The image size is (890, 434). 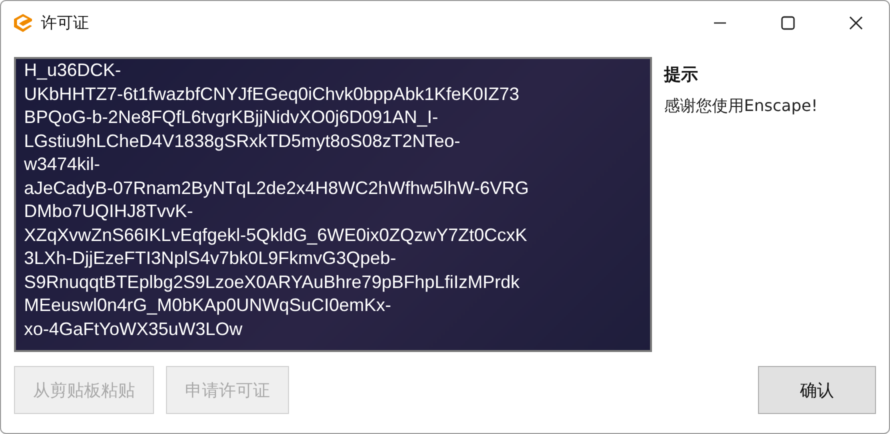 What do you see at coordinates (23, 23) in the screenshot?
I see `app-logo-icon` at bounding box center [23, 23].